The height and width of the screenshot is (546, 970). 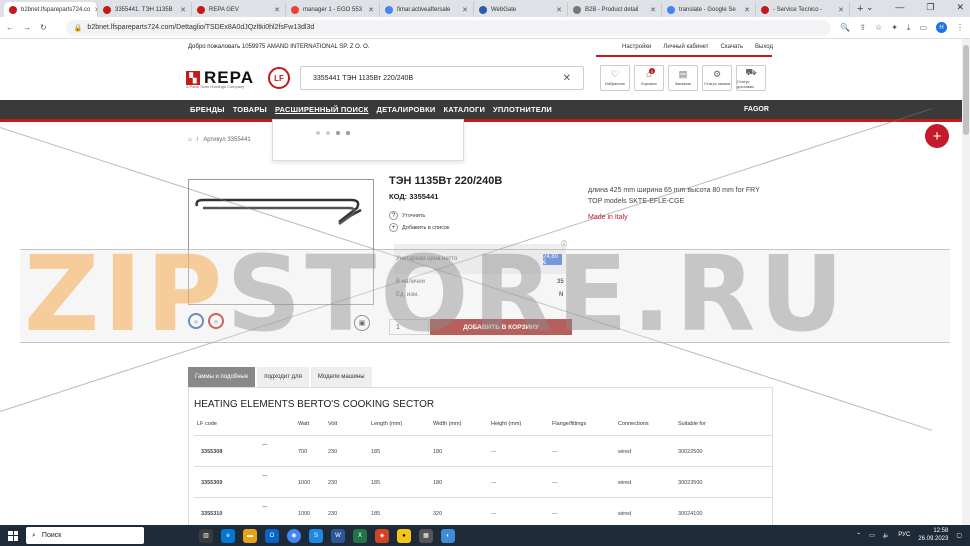 What do you see at coordinates (937, 136) in the screenshot?
I see `floating-add-button: +` at bounding box center [937, 136].